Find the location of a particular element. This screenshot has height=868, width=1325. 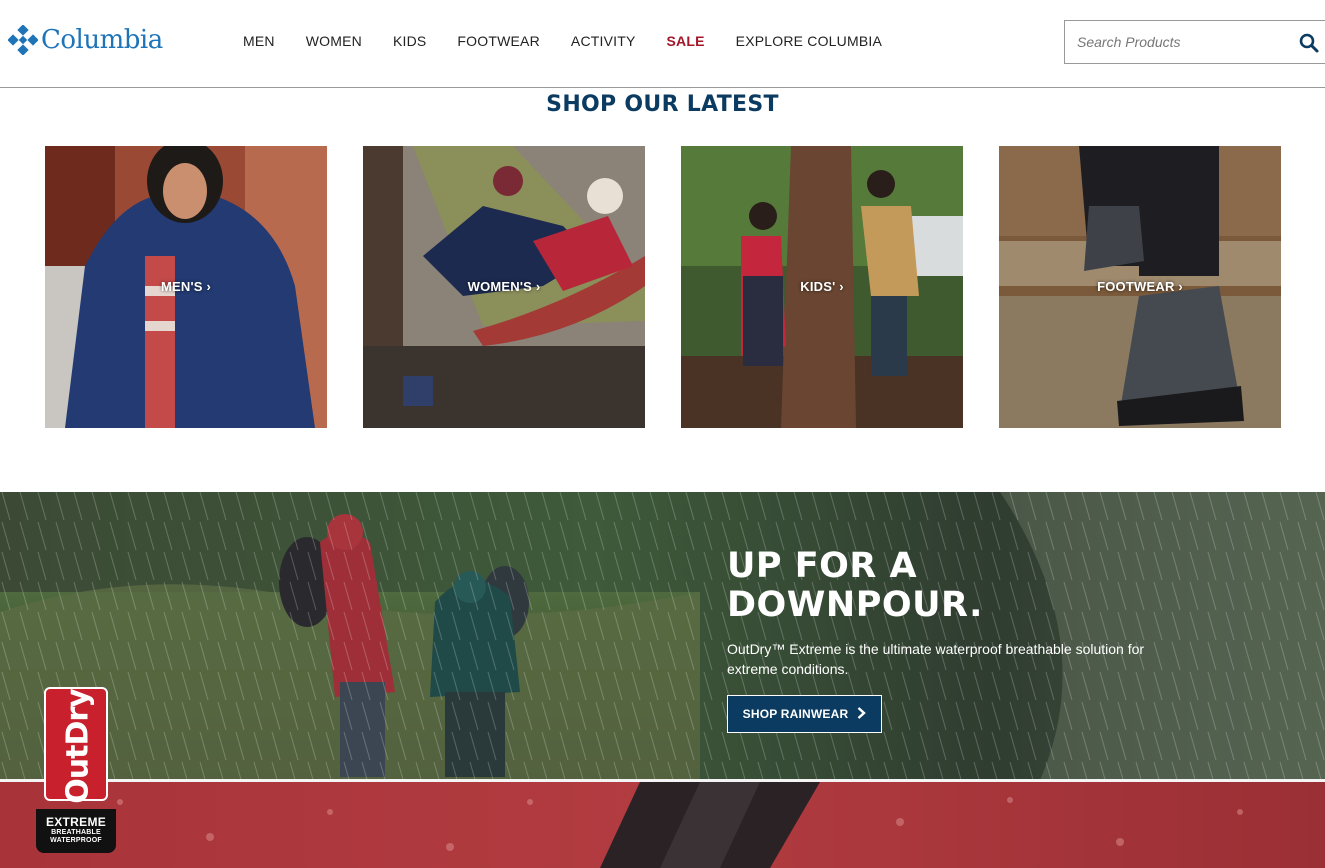

tile-label-kids: KIDS' › is located at coordinates (822, 286).